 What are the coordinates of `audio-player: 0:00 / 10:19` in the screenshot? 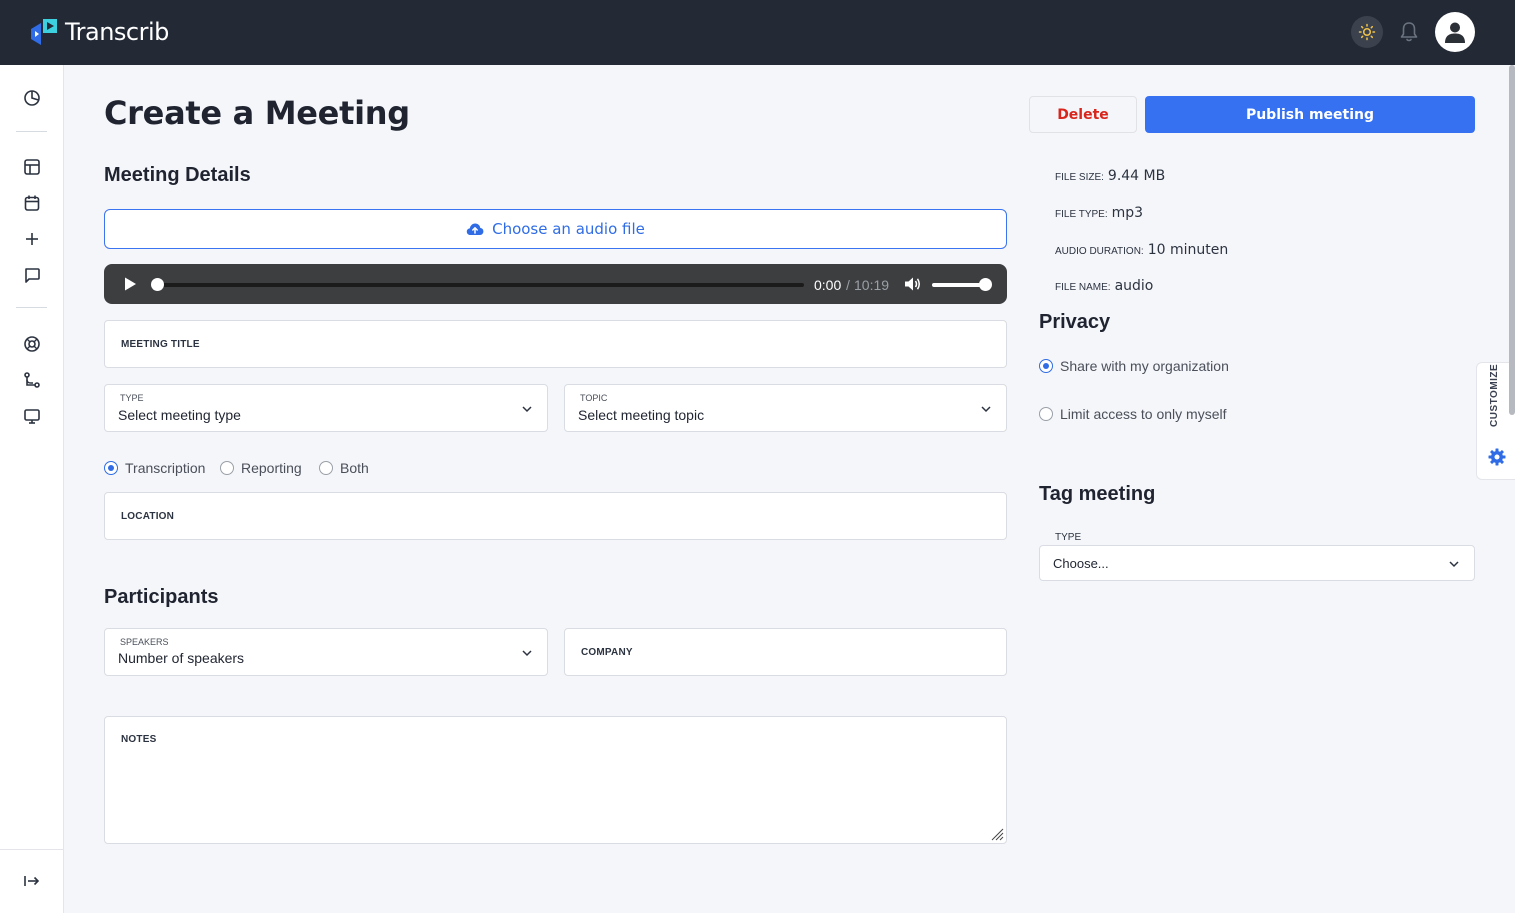 It's located at (555, 284).